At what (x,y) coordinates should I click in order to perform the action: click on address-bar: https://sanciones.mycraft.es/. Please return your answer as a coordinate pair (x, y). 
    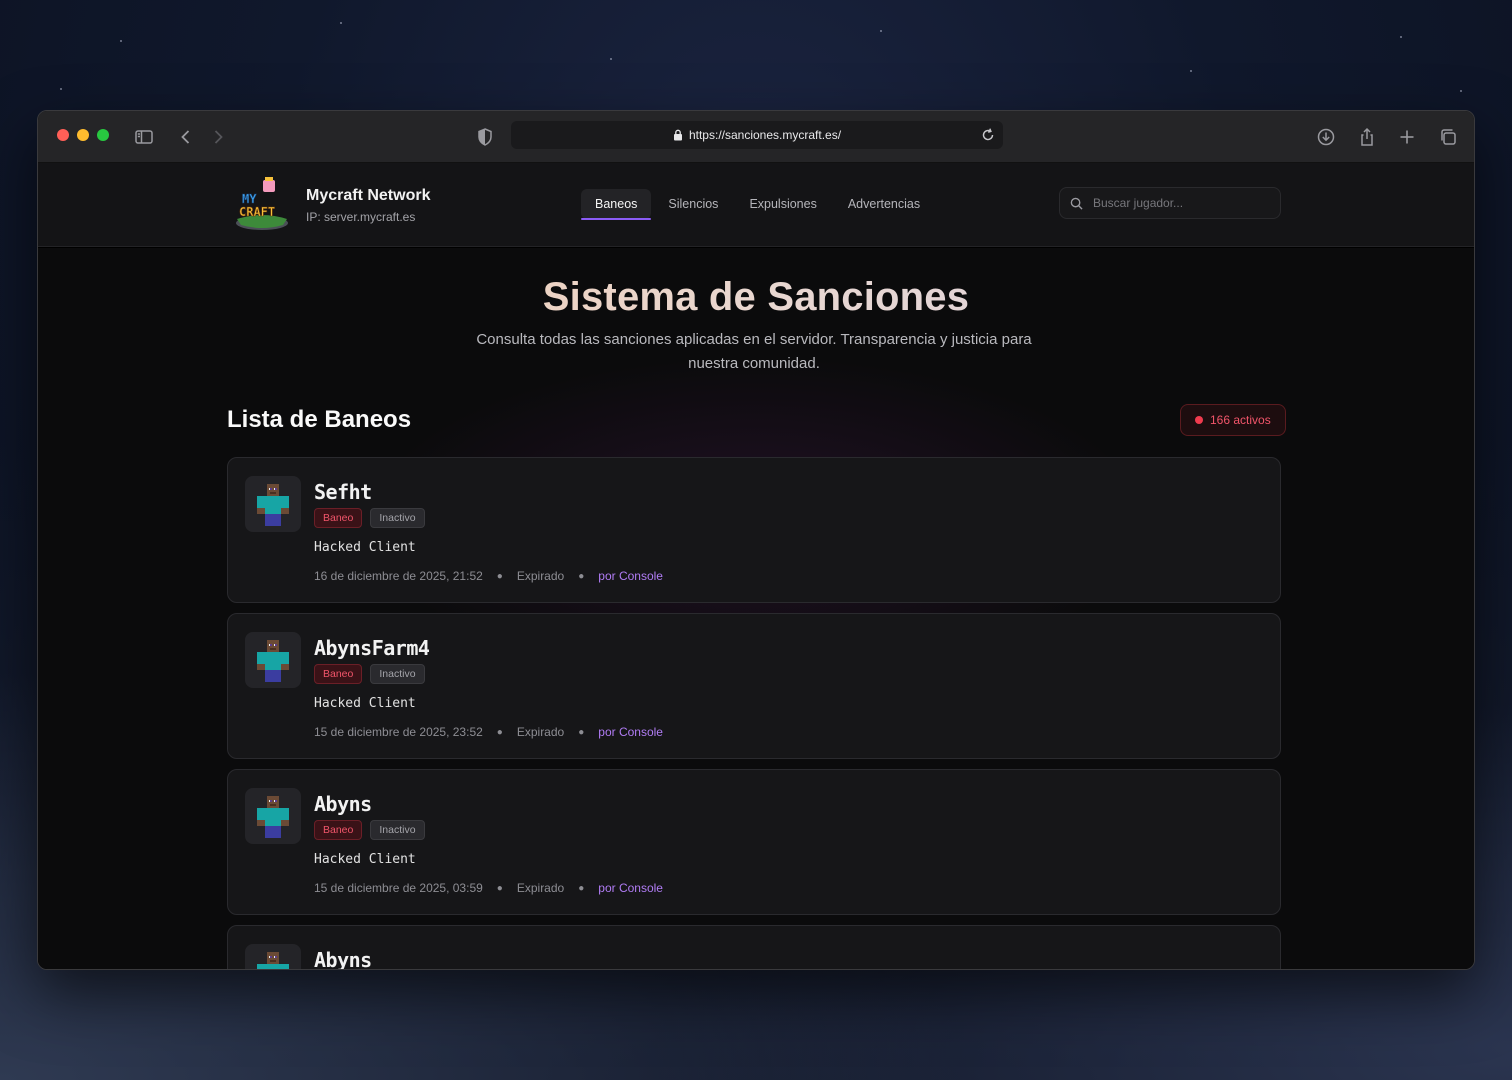
    Looking at the image, I should click on (757, 135).